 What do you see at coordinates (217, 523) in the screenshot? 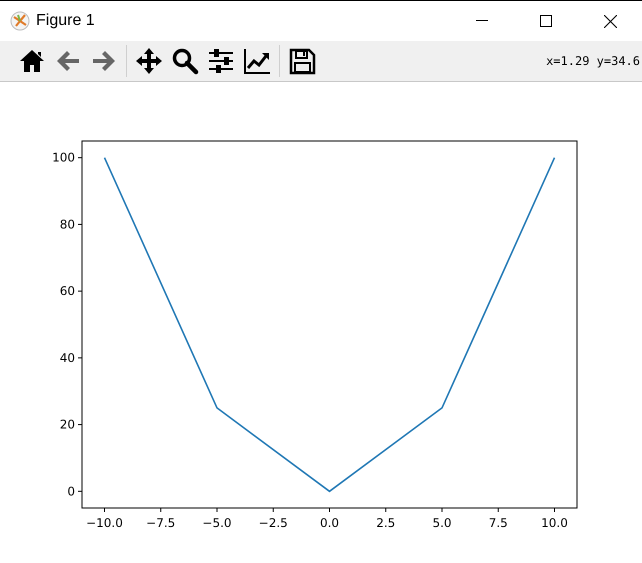
I see `x-tick-label: −5.0` at bounding box center [217, 523].